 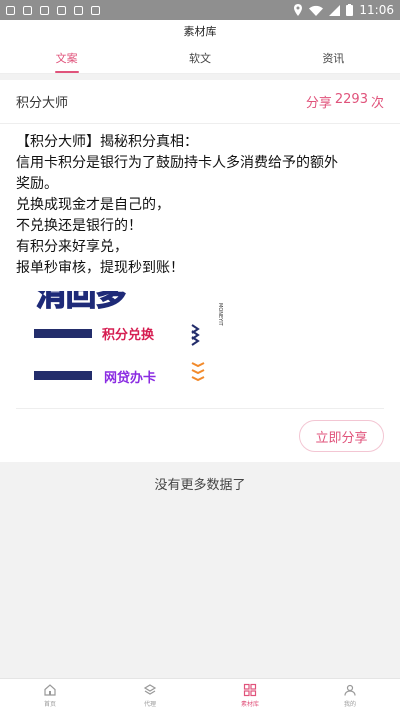 What do you see at coordinates (341, 436) in the screenshot?
I see `share-button: 立即分享` at bounding box center [341, 436].